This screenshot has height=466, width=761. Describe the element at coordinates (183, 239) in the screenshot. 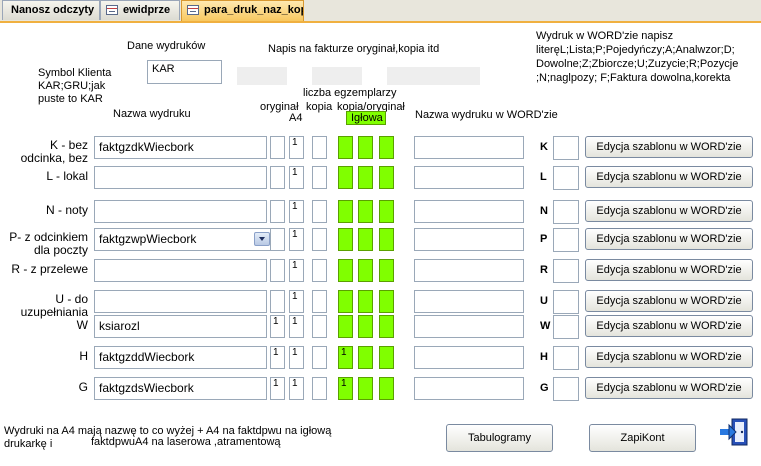

I see `print-name-input: faktgzwpWiecbork` at that location.